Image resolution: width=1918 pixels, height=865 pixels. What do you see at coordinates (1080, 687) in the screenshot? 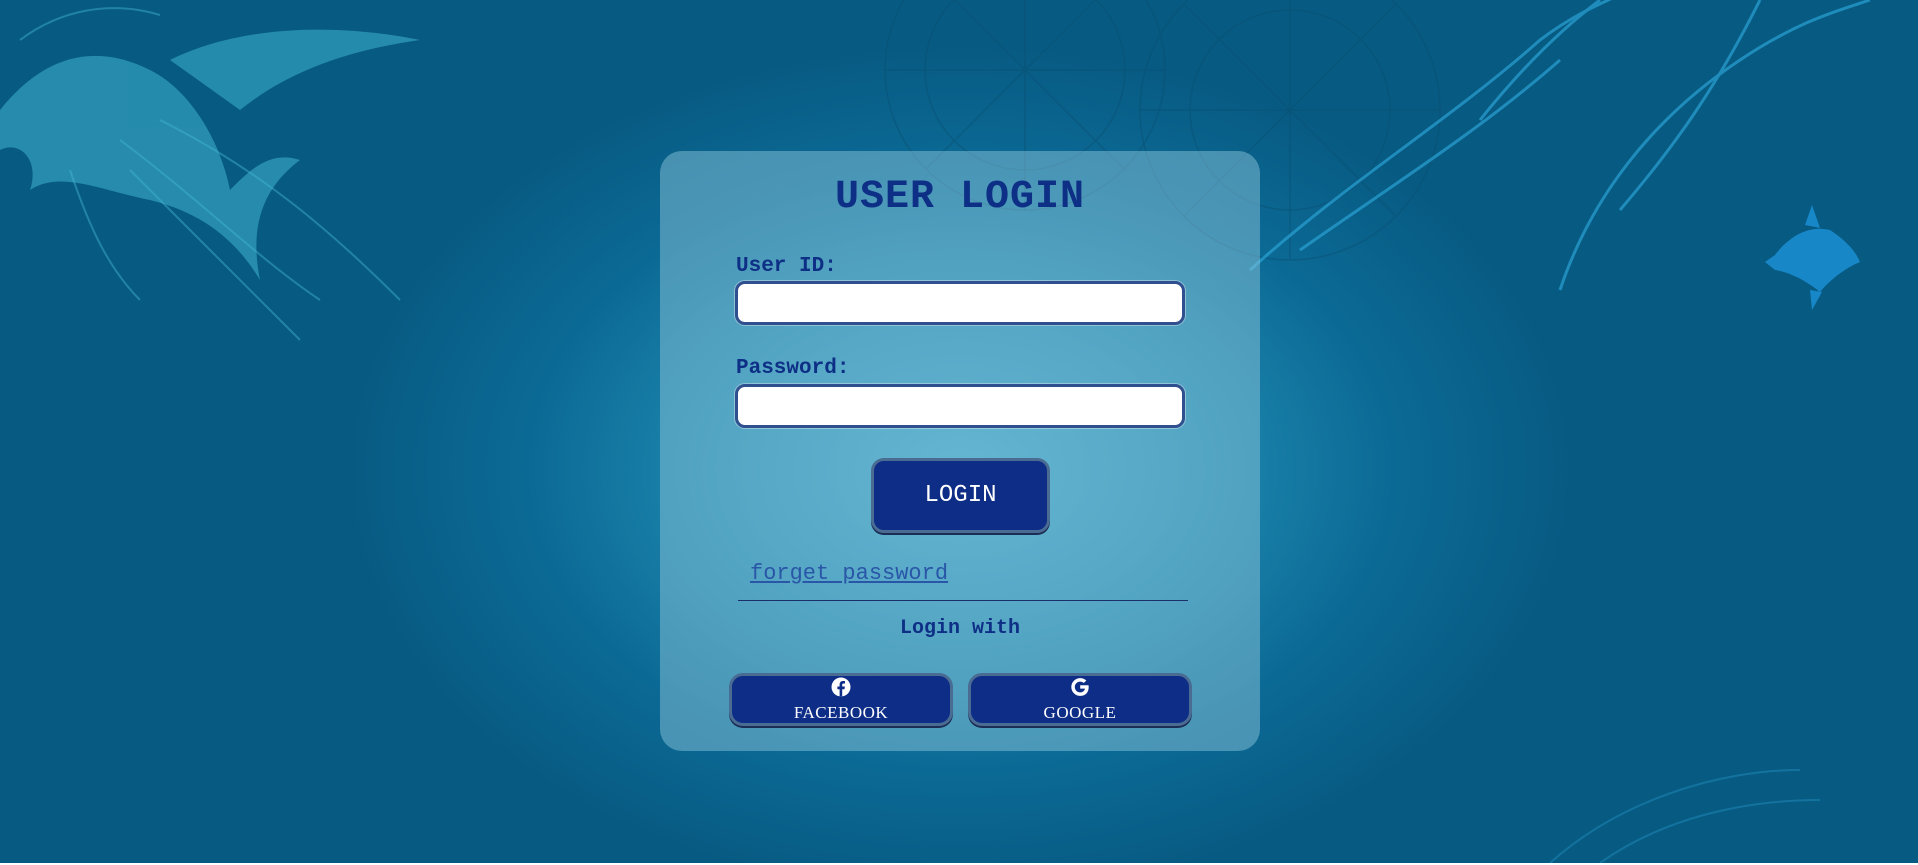
I see `google-icon` at bounding box center [1080, 687].